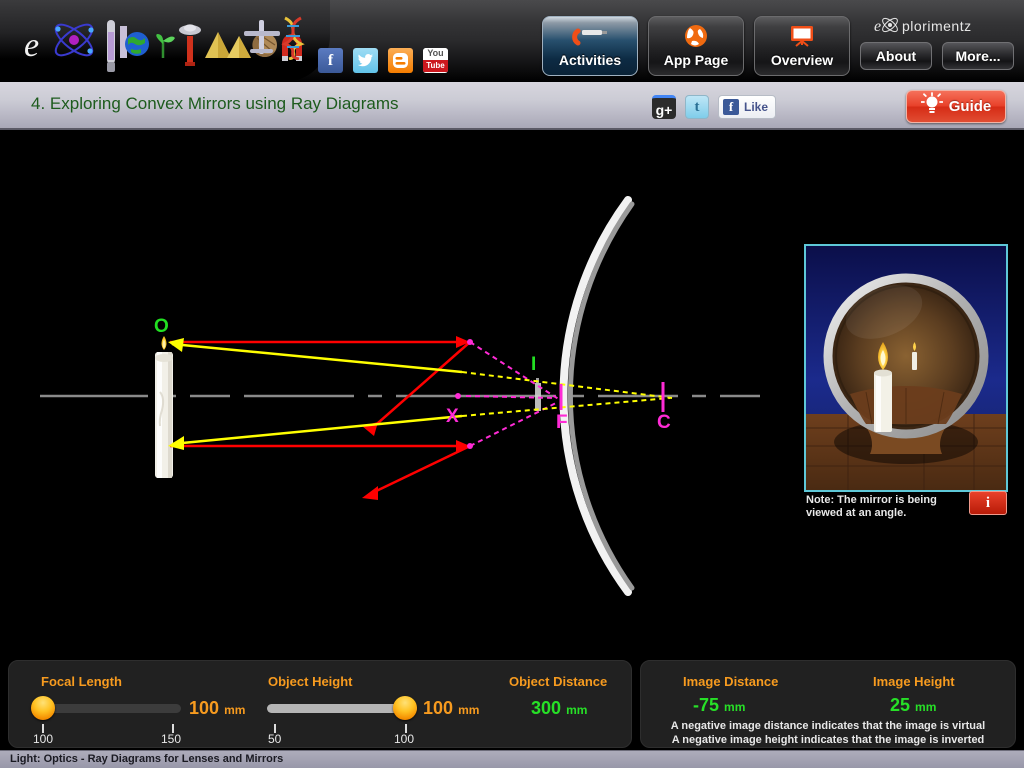 Image resolution: width=1024 pixels, height=768 pixels. What do you see at coordinates (538, 394) in the screenshot?
I see `image-candle` at bounding box center [538, 394].